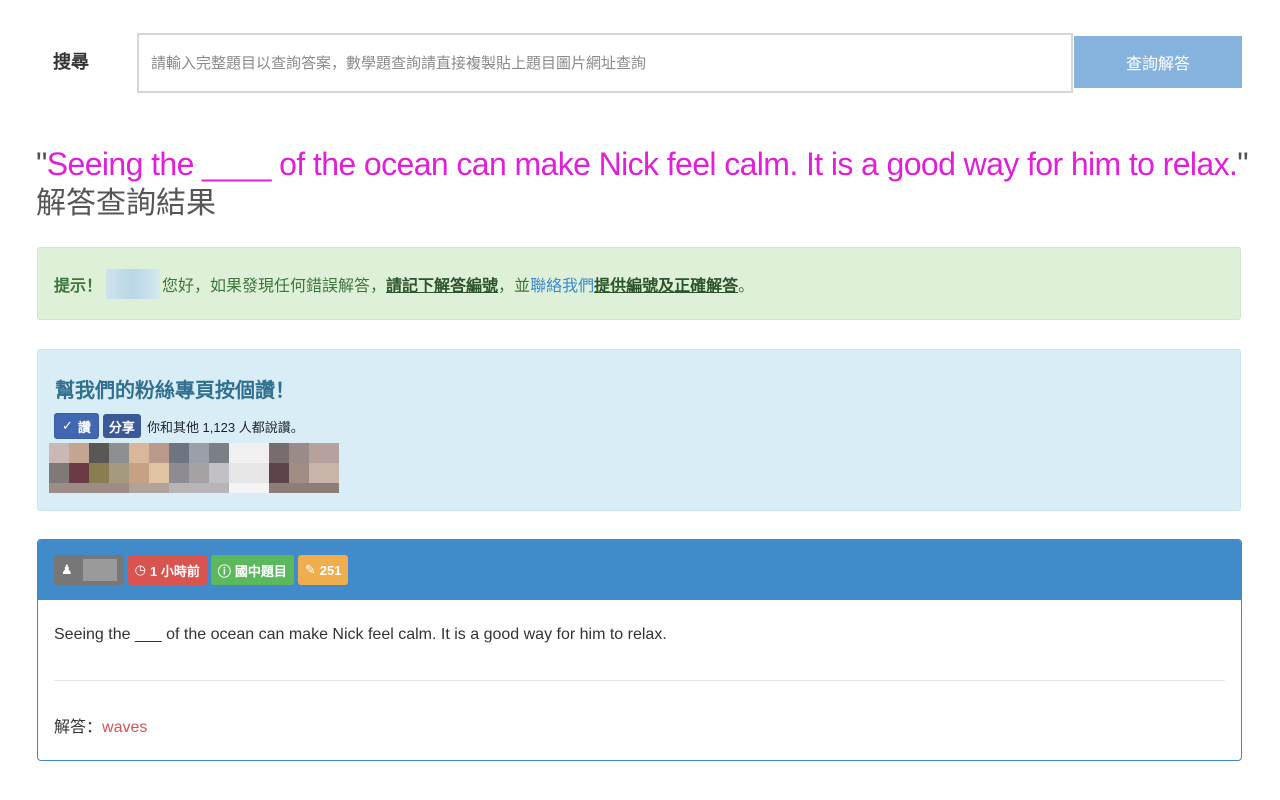 The height and width of the screenshot is (800, 1280). I want to click on fb-like-count: 你和其他 1,123 人都說讚。, so click(225, 427).